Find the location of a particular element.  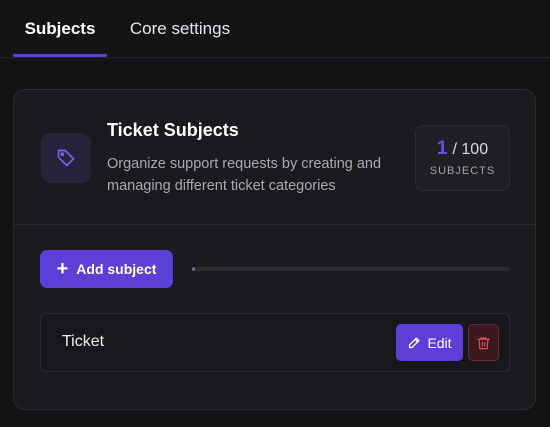

counter-current: 1 is located at coordinates (442, 148).